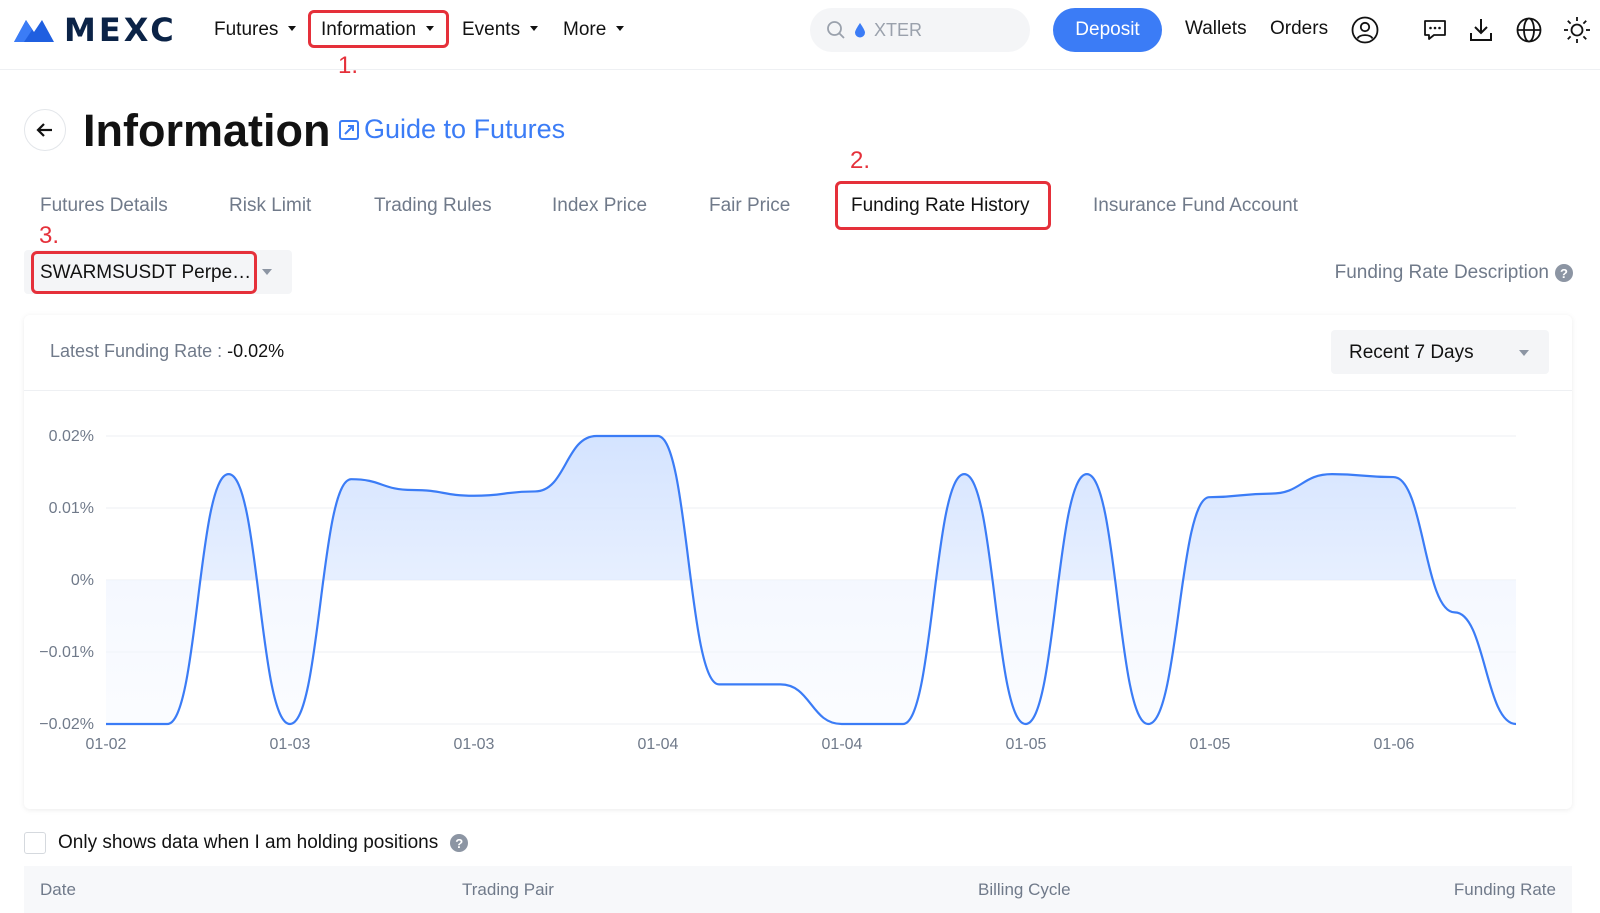 The image size is (1600, 913). What do you see at coordinates (1216, 29) in the screenshot?
I see `wallets-link: Wallets` at bounding box center [1216, 29].